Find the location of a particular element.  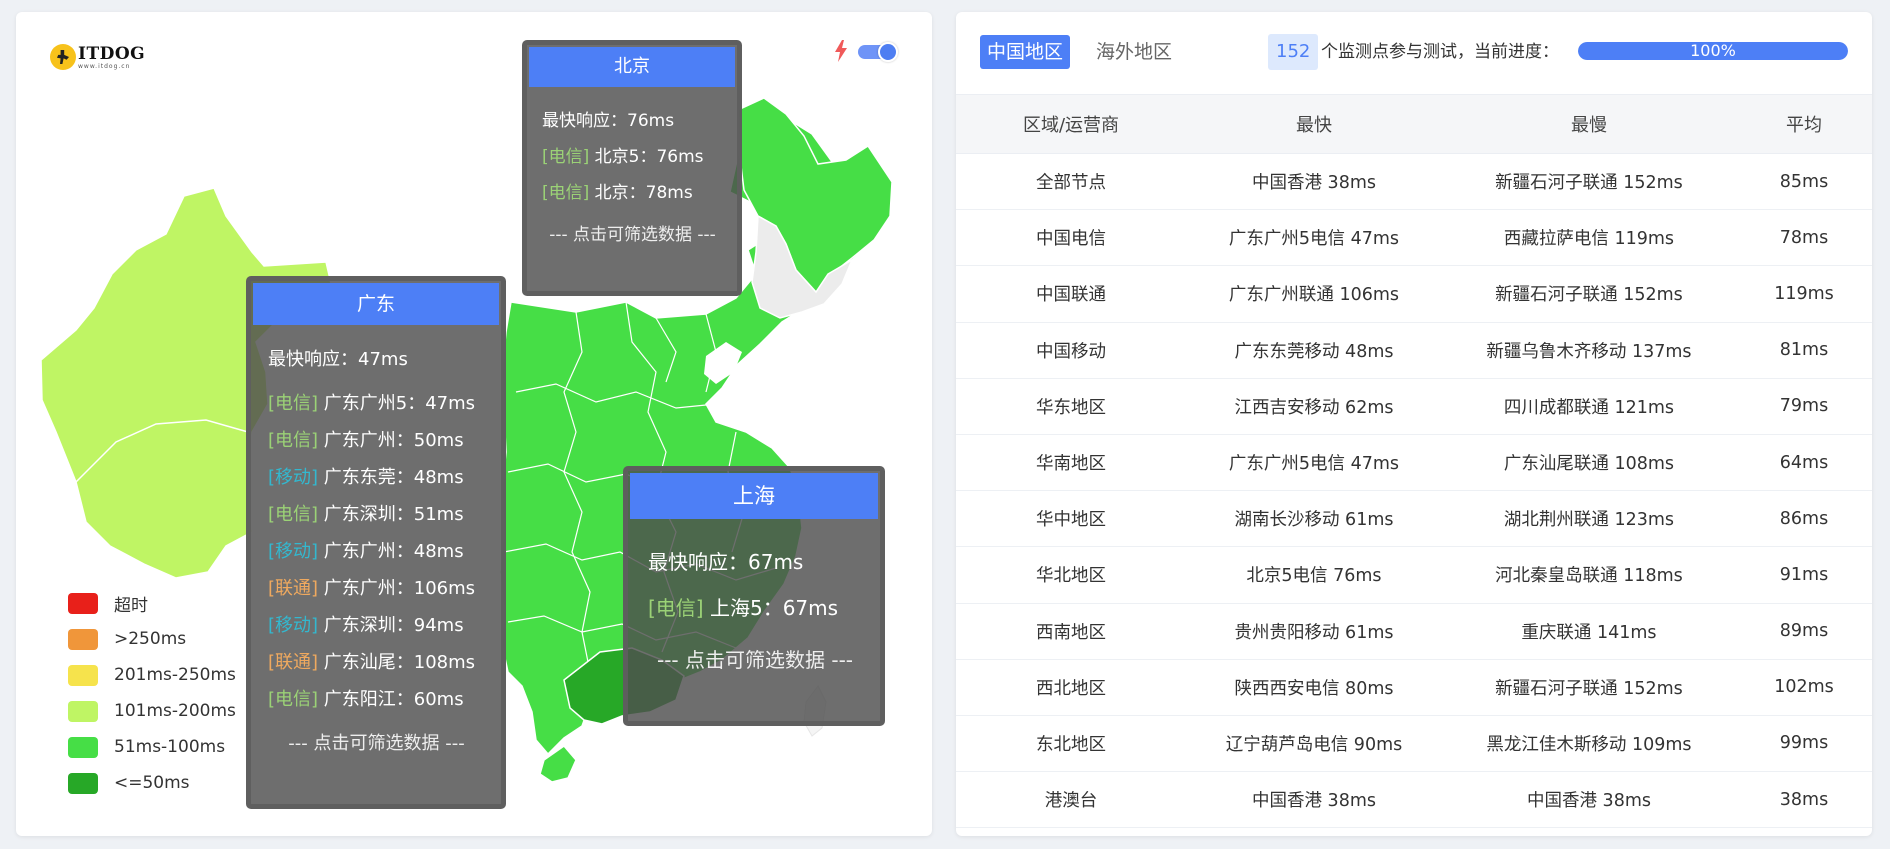

table-row: 华中地区 湖南长沙移动 61ms 湖北荆州联通 123ms 86ms is located at coordinates (1414, 519).